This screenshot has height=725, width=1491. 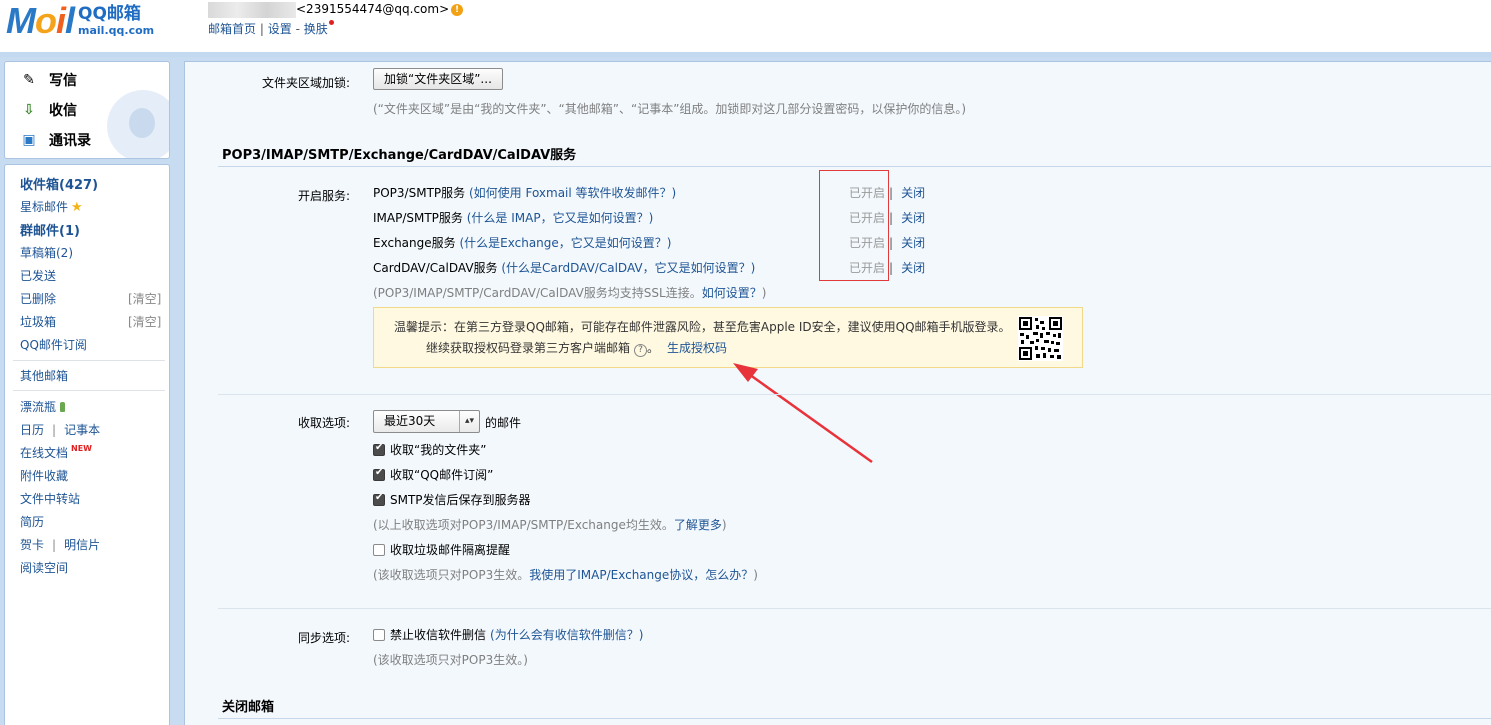 I want to click on folder-spam: 垃圾箱 [清空], so click(x=94, y=321).